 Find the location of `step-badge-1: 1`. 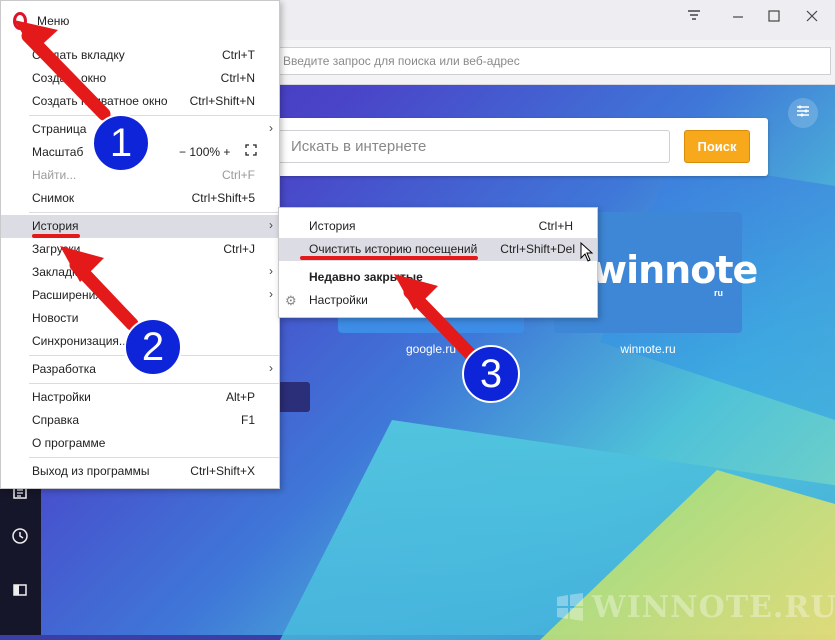

step-badge-1: 1 is located at coordinates (121, 143).